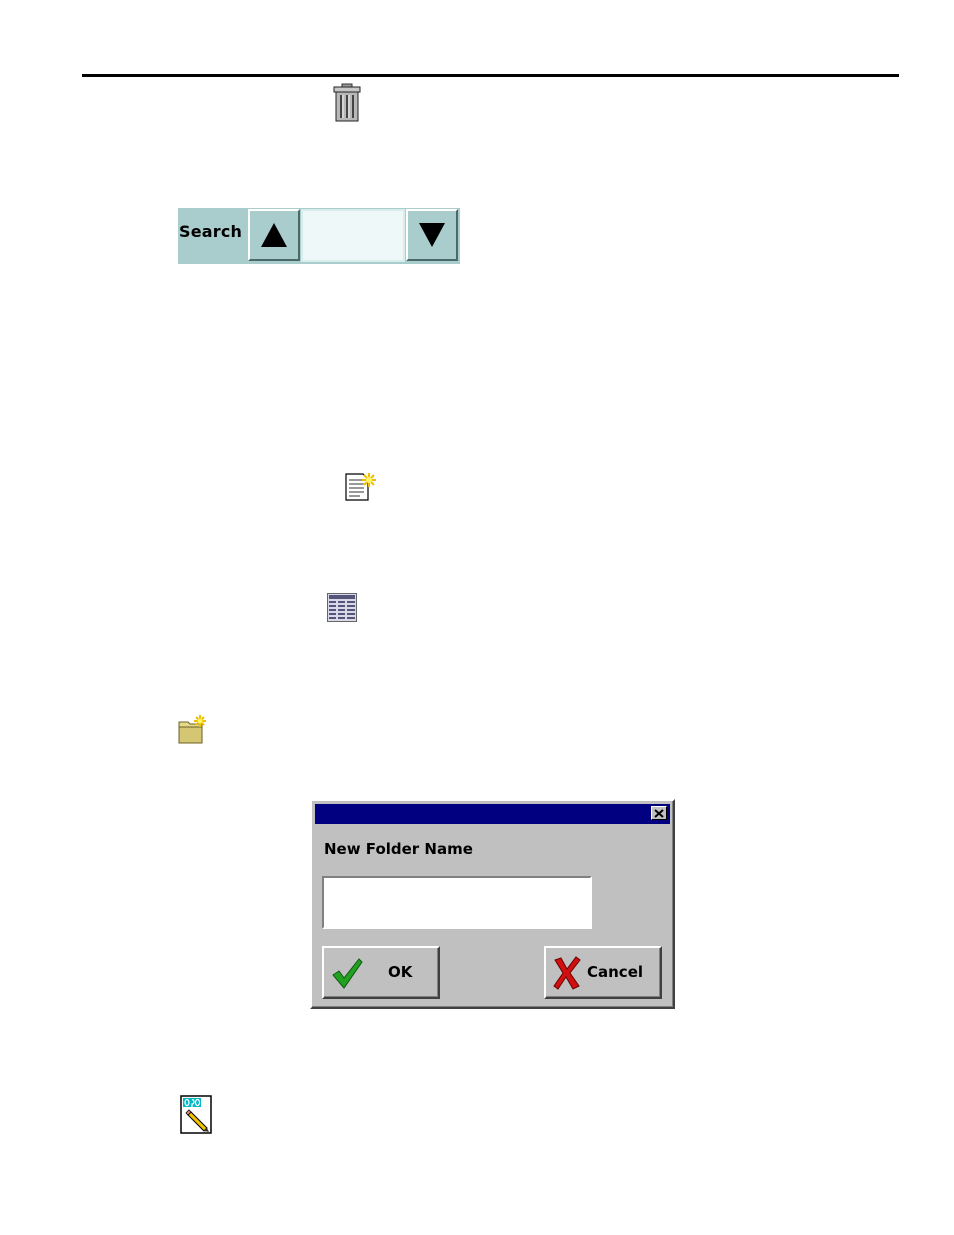 The image size is (954, 1235). Describe the element at coordinates (193, 729) in the screenshot. I see `new-folder-icon` at that location.